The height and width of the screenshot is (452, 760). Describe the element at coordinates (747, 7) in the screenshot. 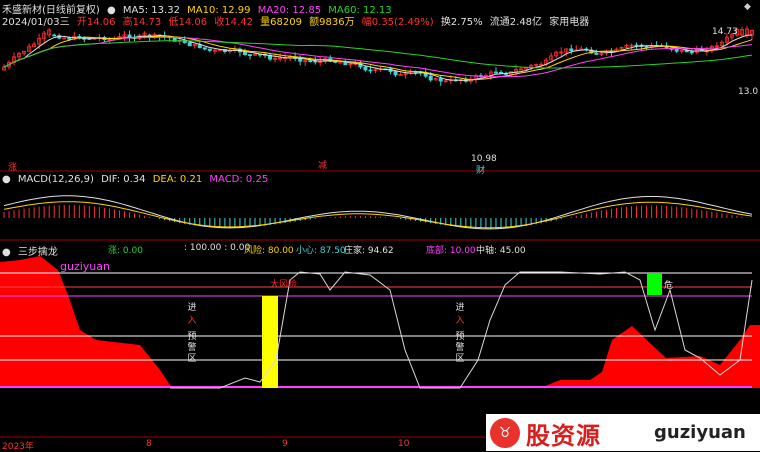

I see `settings-icon: ◆` at that location.